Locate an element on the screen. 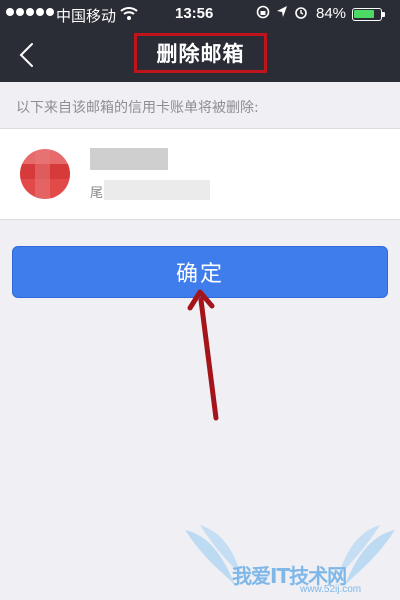  blurred-account-detail is located at coordinates (157, 190).